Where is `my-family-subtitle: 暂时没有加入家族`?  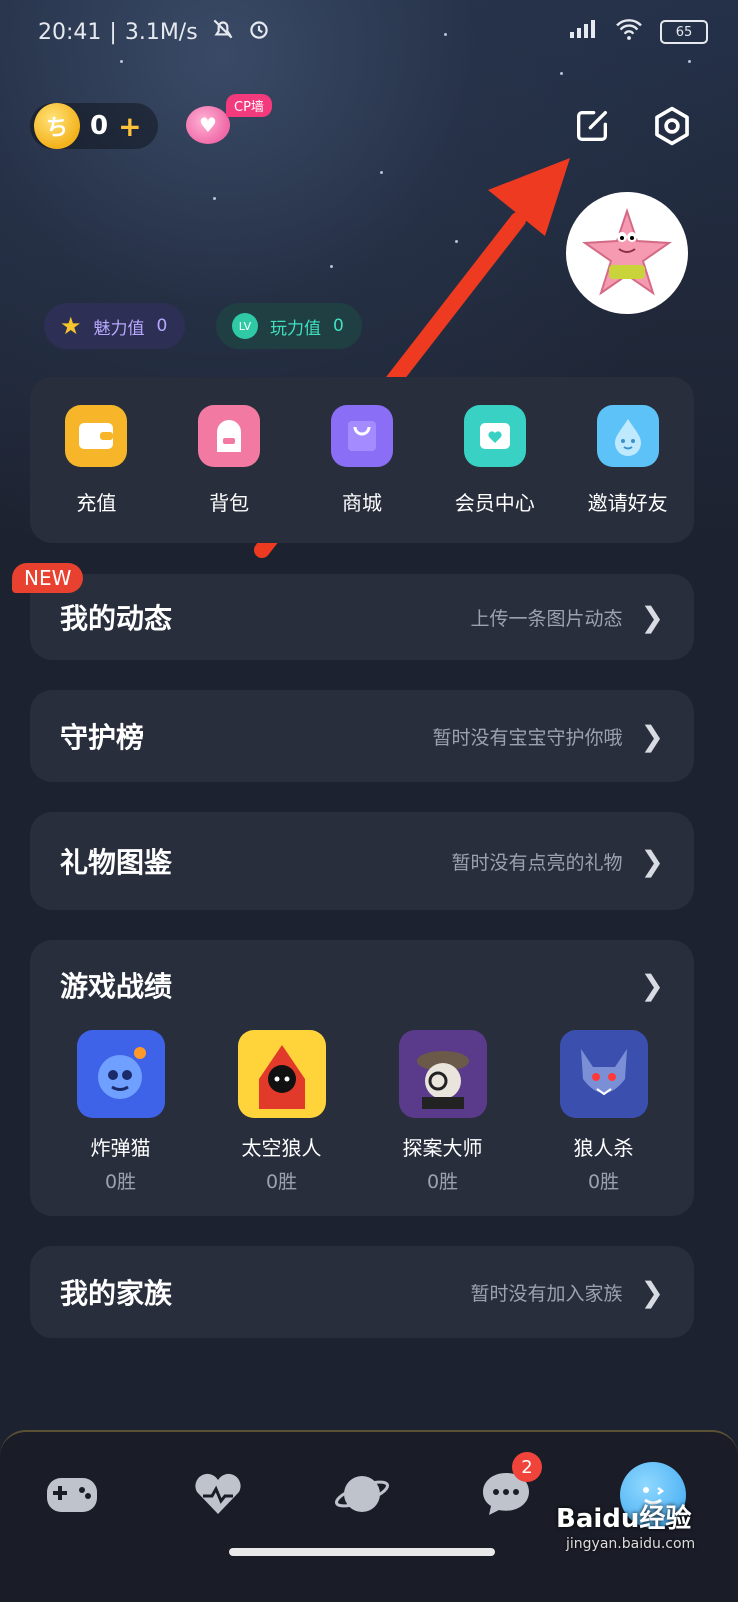 my-family-subtitle: 暂时没有加入家族 is located at coordinates (546, 1293).